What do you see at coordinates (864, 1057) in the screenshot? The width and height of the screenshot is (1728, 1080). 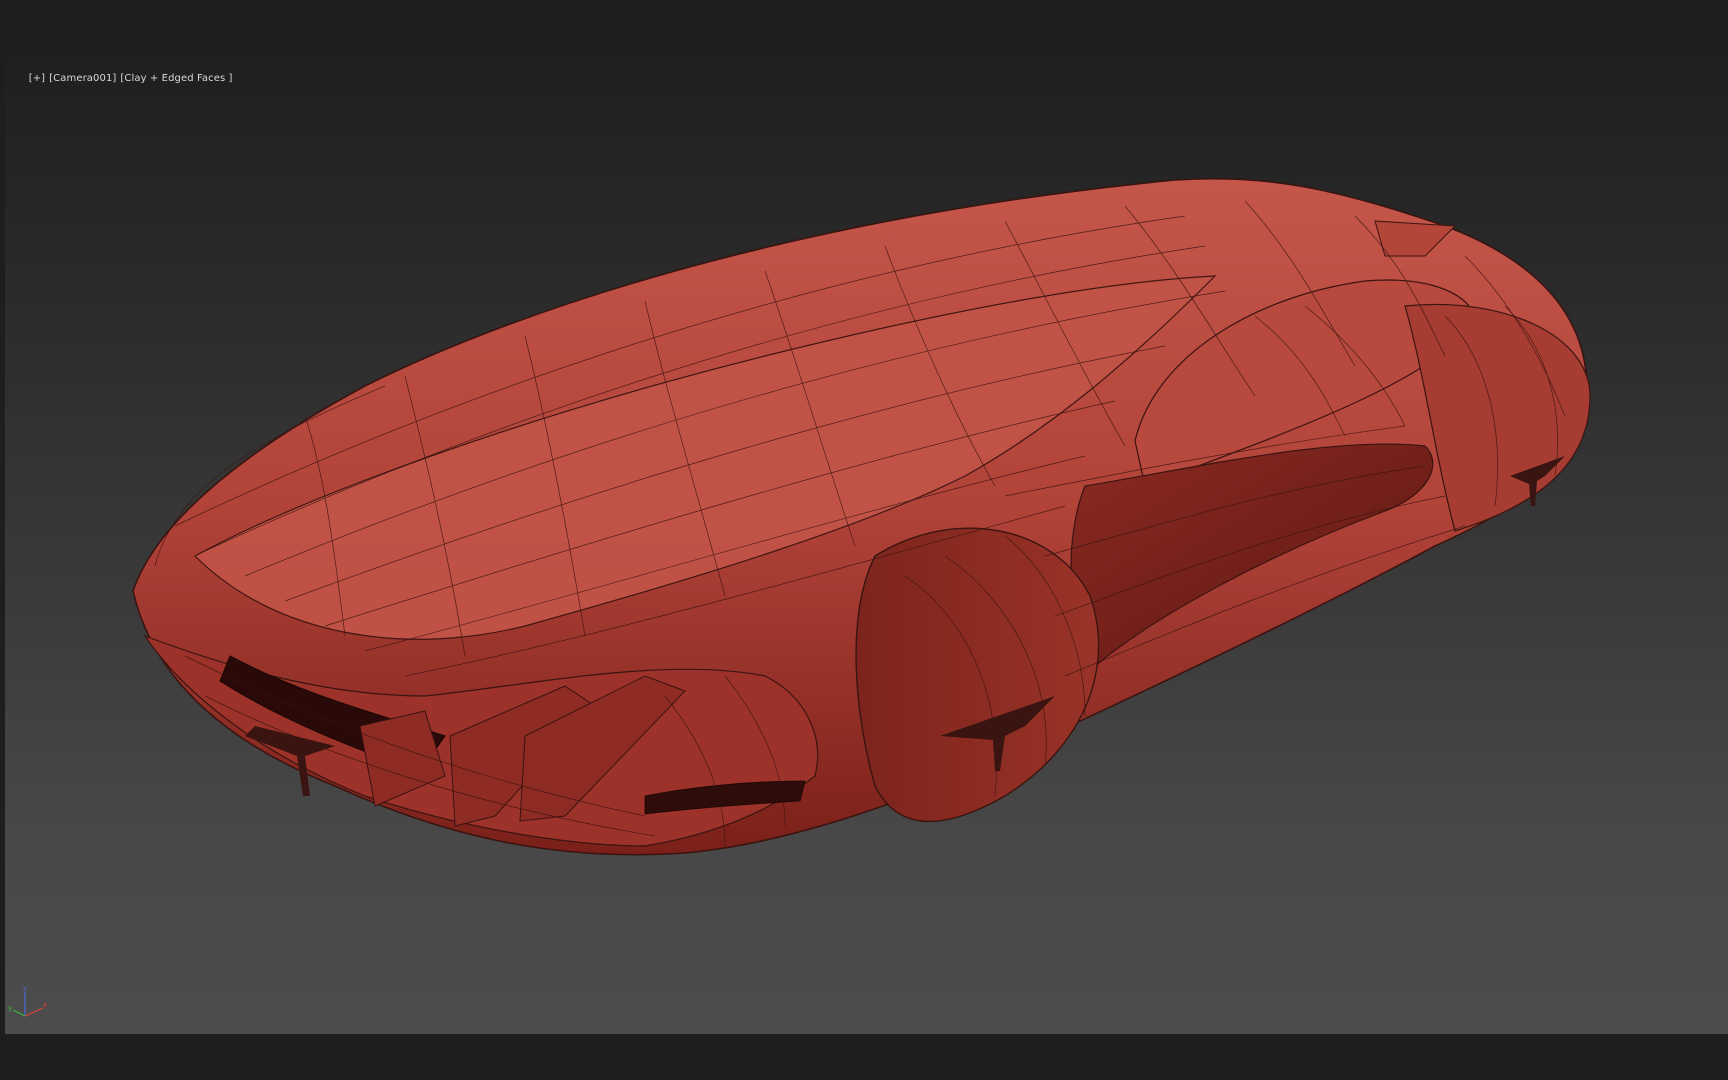 I see `bottom-bar` at bounding box center [864, 1057].